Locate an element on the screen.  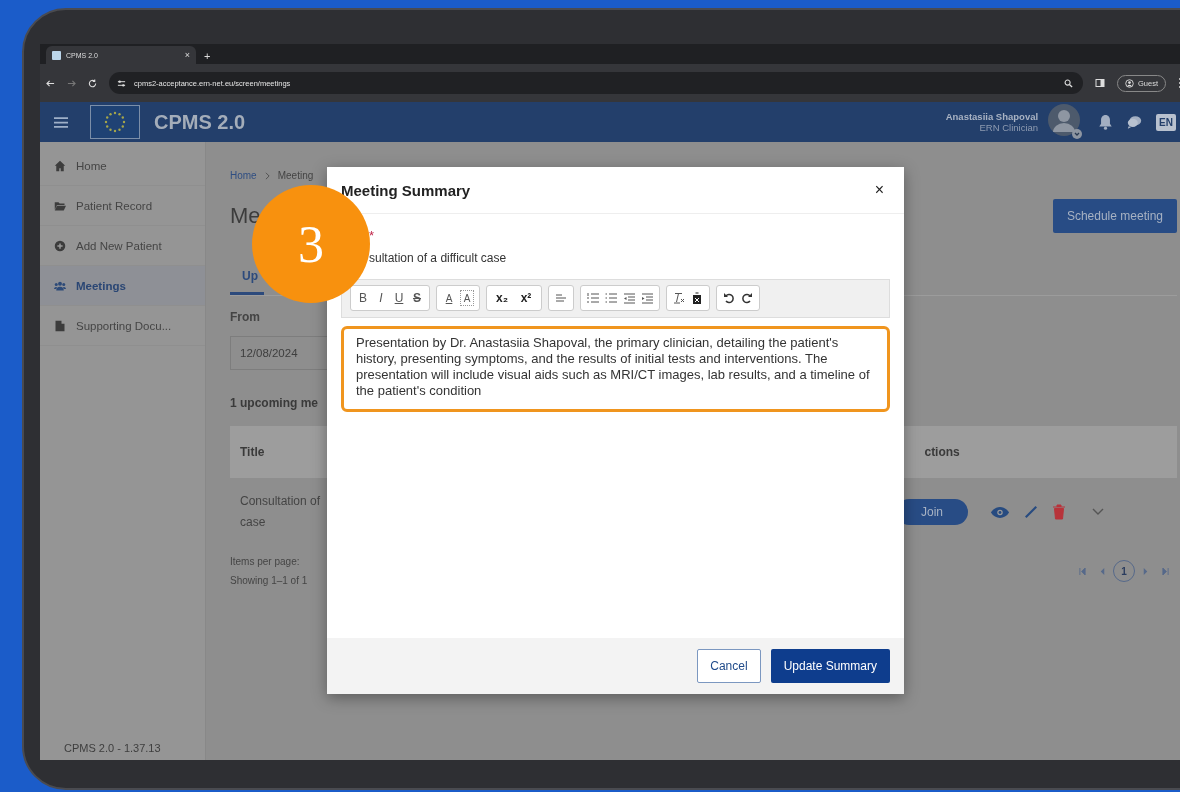
meeting-title-text: sultation of a difficult case is located at coordinates (438, 258).